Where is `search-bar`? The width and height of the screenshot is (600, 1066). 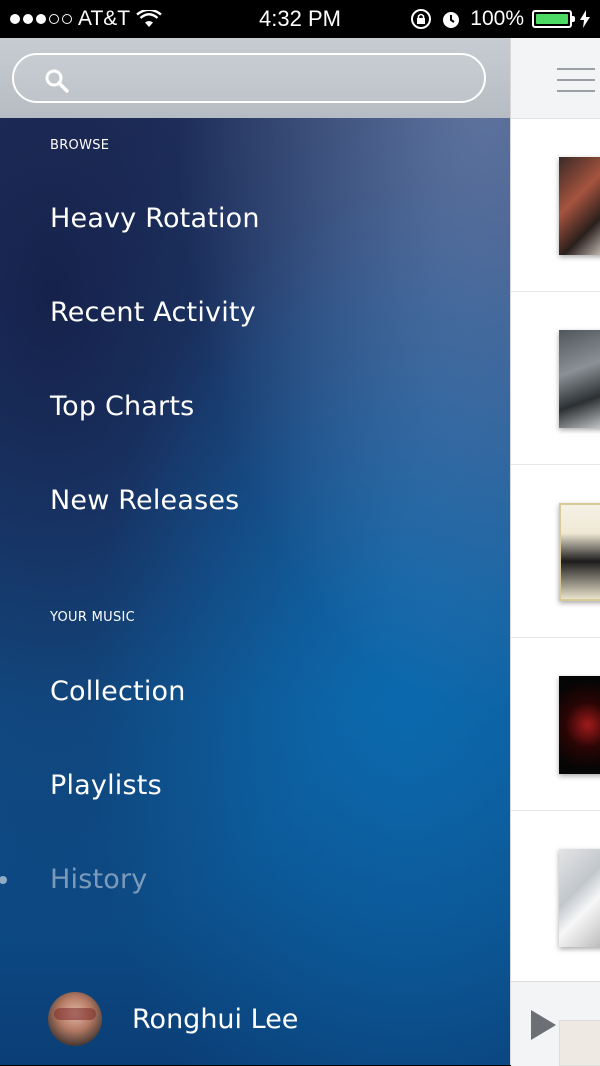 search-bar is located at coordinates (255, 78).